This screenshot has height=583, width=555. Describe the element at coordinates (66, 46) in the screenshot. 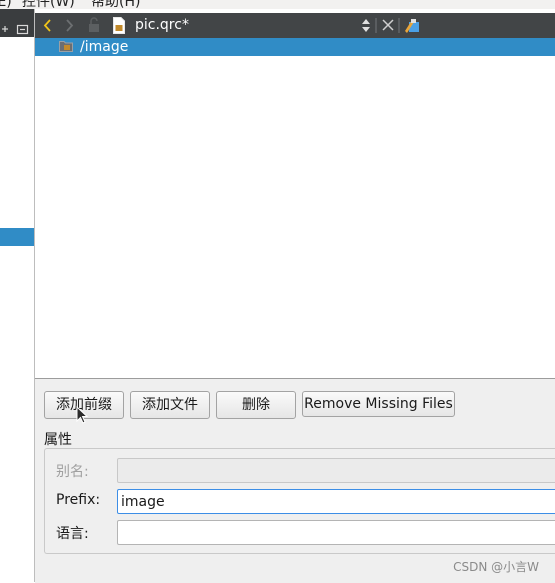

I see `folder-icon` at that location.